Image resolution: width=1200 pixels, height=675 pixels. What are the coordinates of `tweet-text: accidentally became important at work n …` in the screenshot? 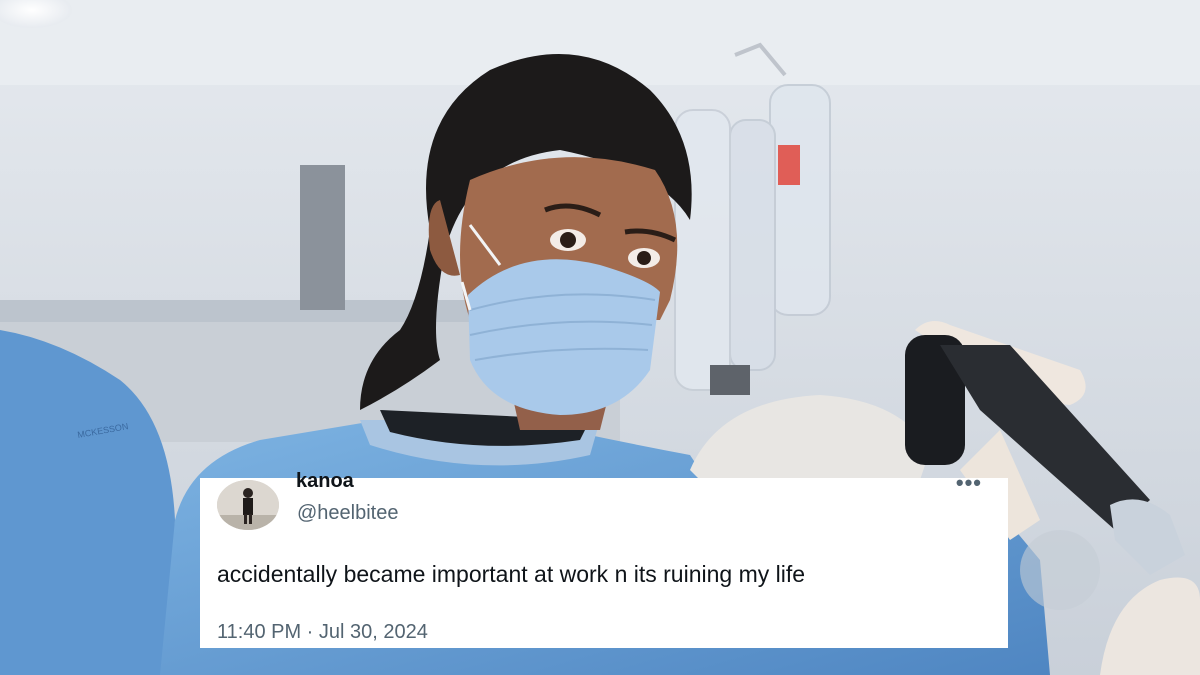 It's located at (511, 574).